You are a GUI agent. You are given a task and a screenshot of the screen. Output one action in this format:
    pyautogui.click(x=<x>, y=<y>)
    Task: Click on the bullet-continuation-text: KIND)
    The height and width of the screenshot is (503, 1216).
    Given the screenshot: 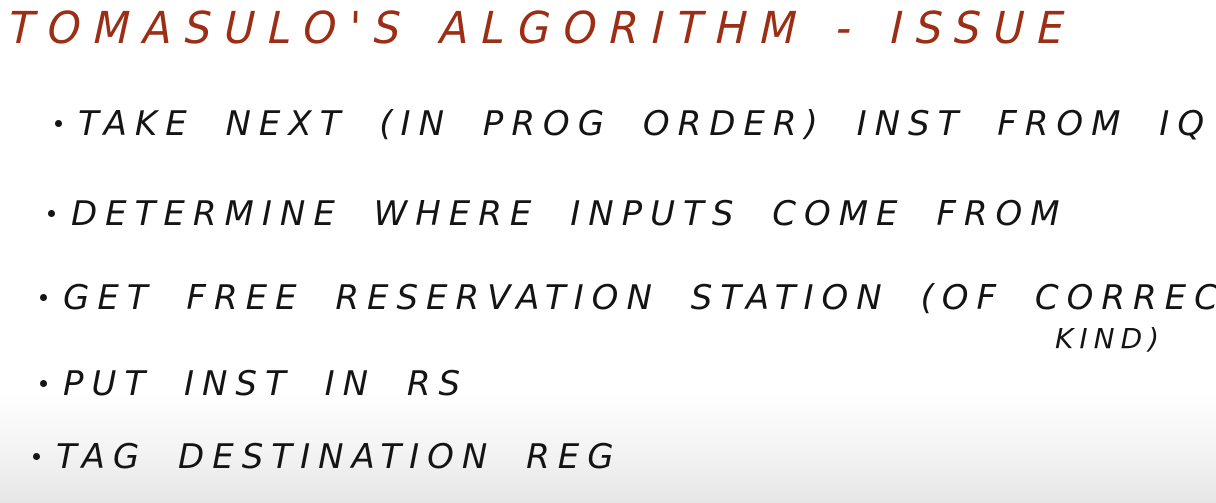 What is the action you would take?
    pyautogui.click(x=1110, y=338)
    